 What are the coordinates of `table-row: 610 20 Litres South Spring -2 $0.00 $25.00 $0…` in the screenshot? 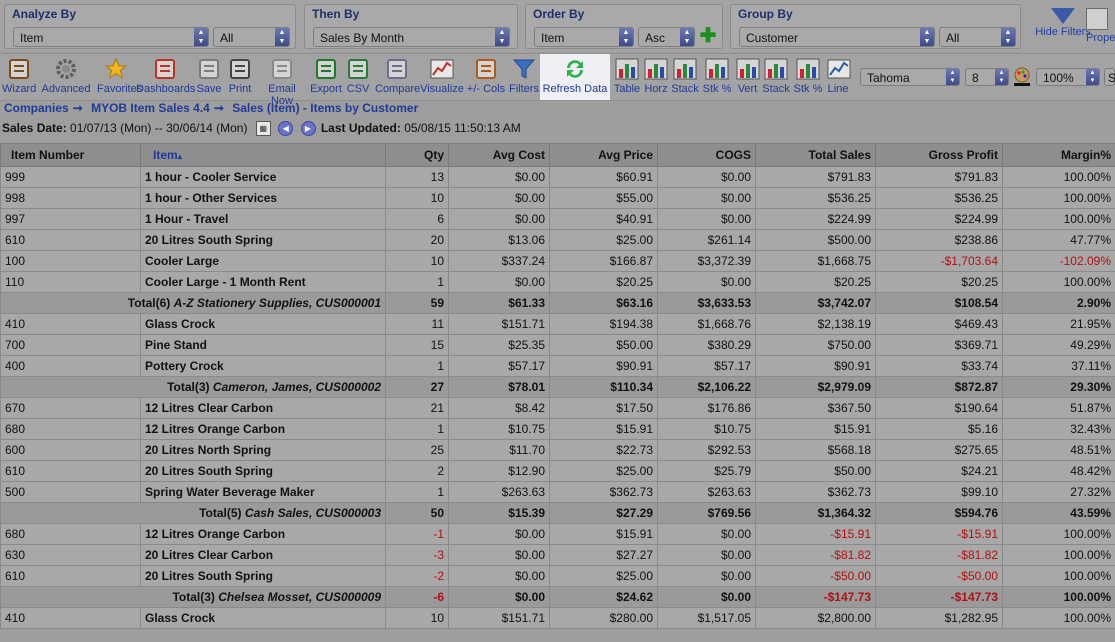 It's located at (557, 576).